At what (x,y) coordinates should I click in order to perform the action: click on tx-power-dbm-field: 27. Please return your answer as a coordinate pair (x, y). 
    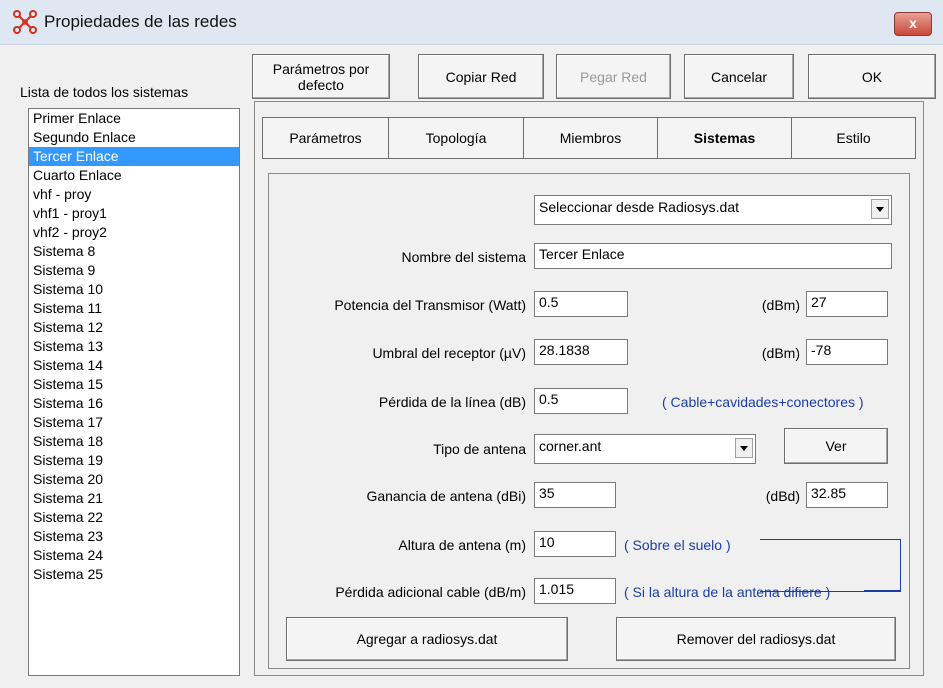
    Looking at the image, I should click on (847, 304).